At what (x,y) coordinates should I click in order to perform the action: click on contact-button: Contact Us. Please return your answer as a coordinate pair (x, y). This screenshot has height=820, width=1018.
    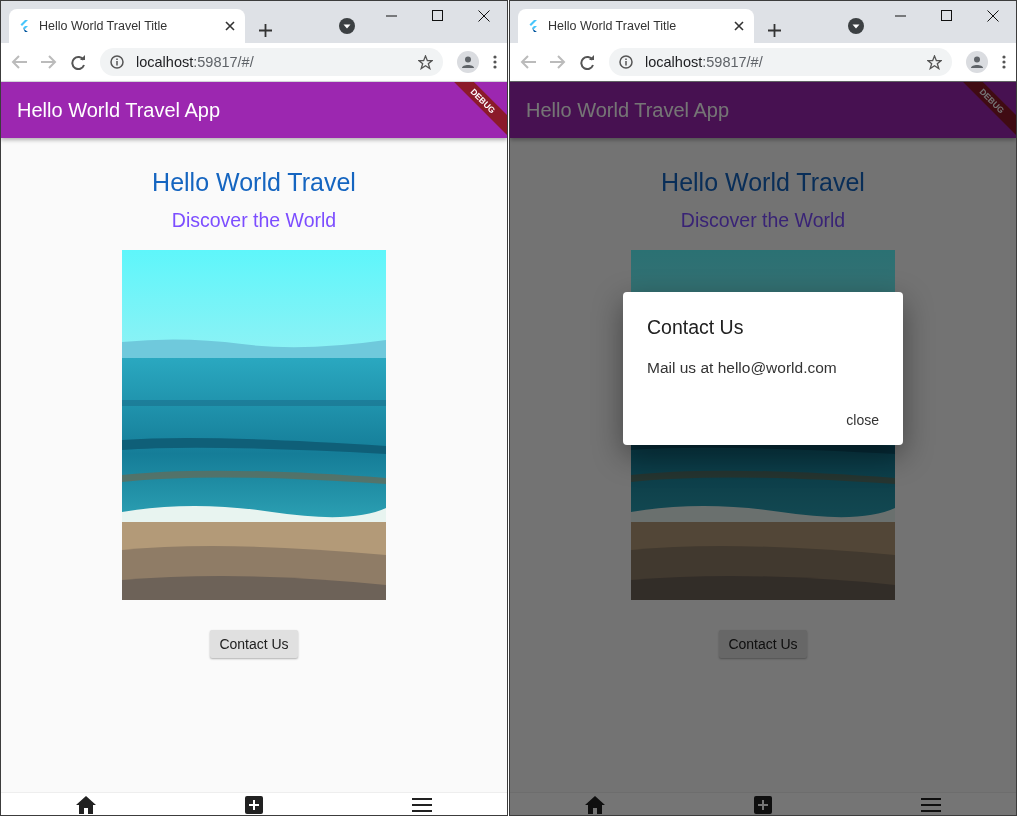
    Looking at the image, I should click on (254, 644).